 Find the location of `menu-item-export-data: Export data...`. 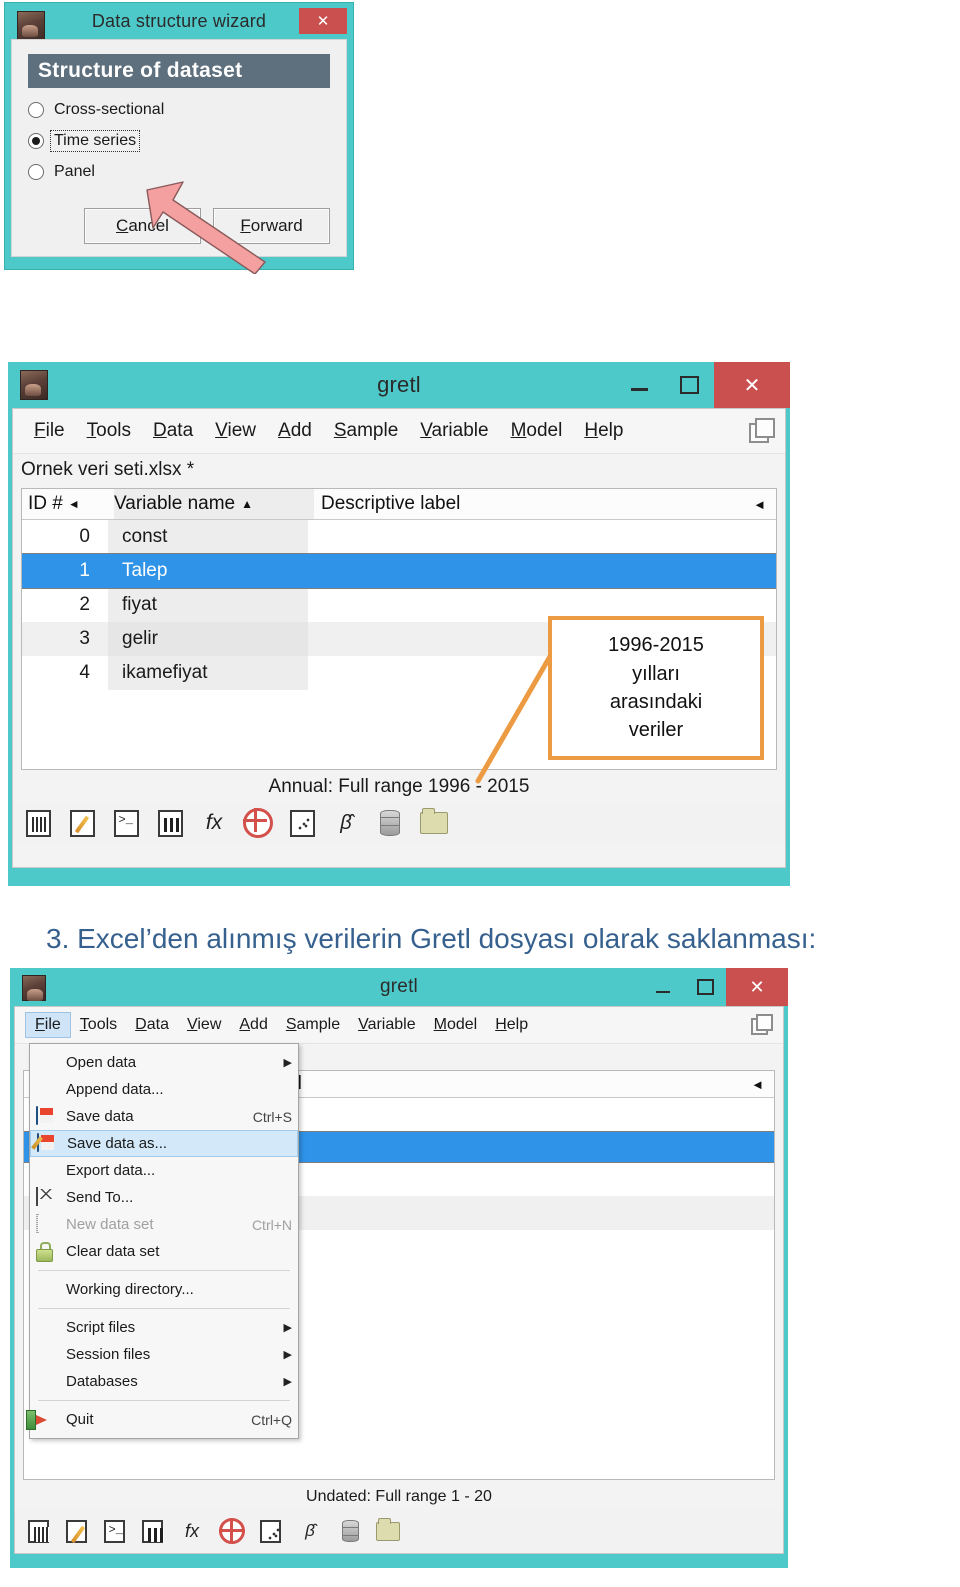

menu-item-export-data: Export data... is located at coordinates (164, 1170).